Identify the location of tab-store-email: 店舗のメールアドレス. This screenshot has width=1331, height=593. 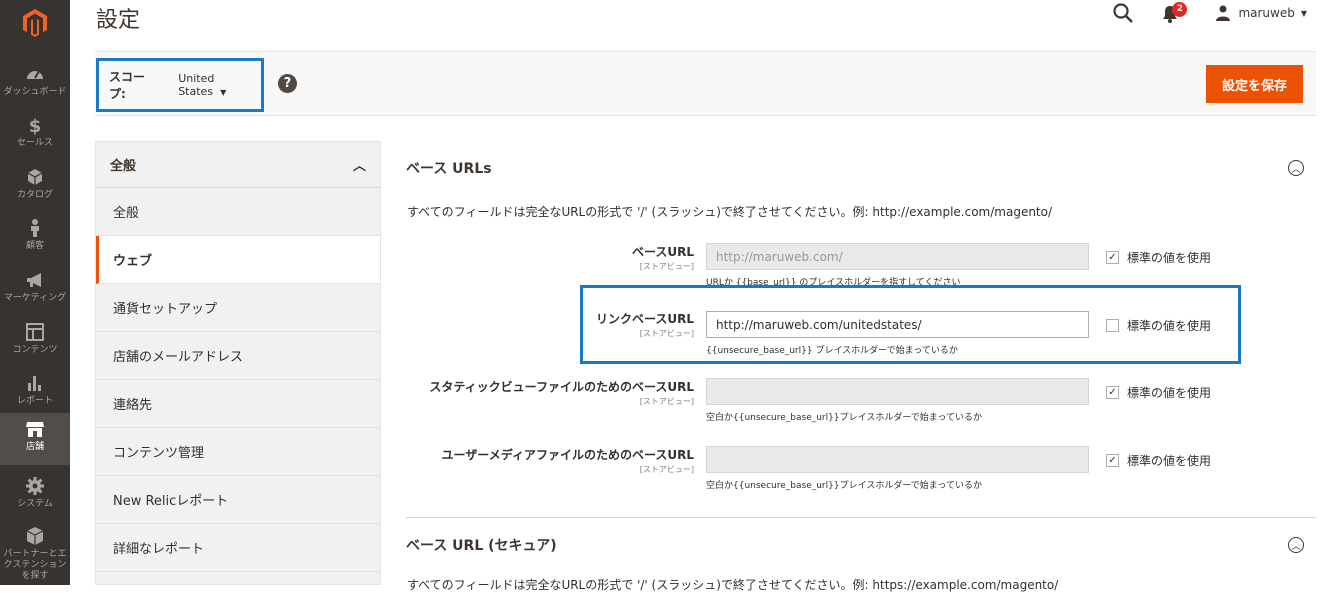
(238, 356).